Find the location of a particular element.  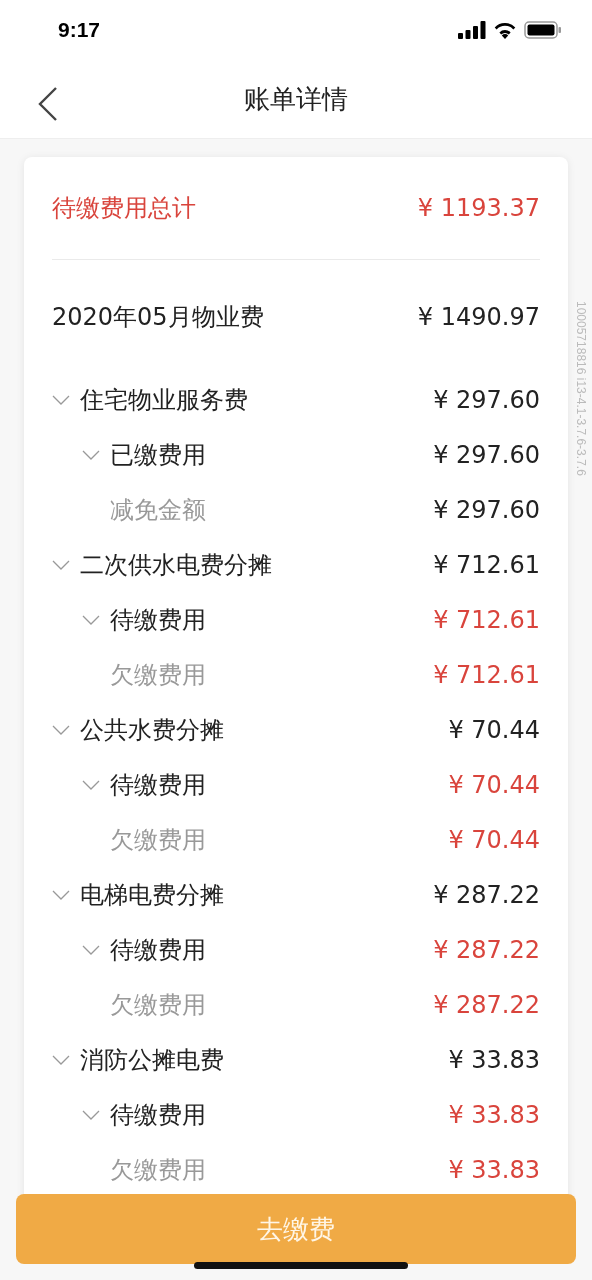

total-amount: ¥ 1193.37 is located at coordinates (478, 208).